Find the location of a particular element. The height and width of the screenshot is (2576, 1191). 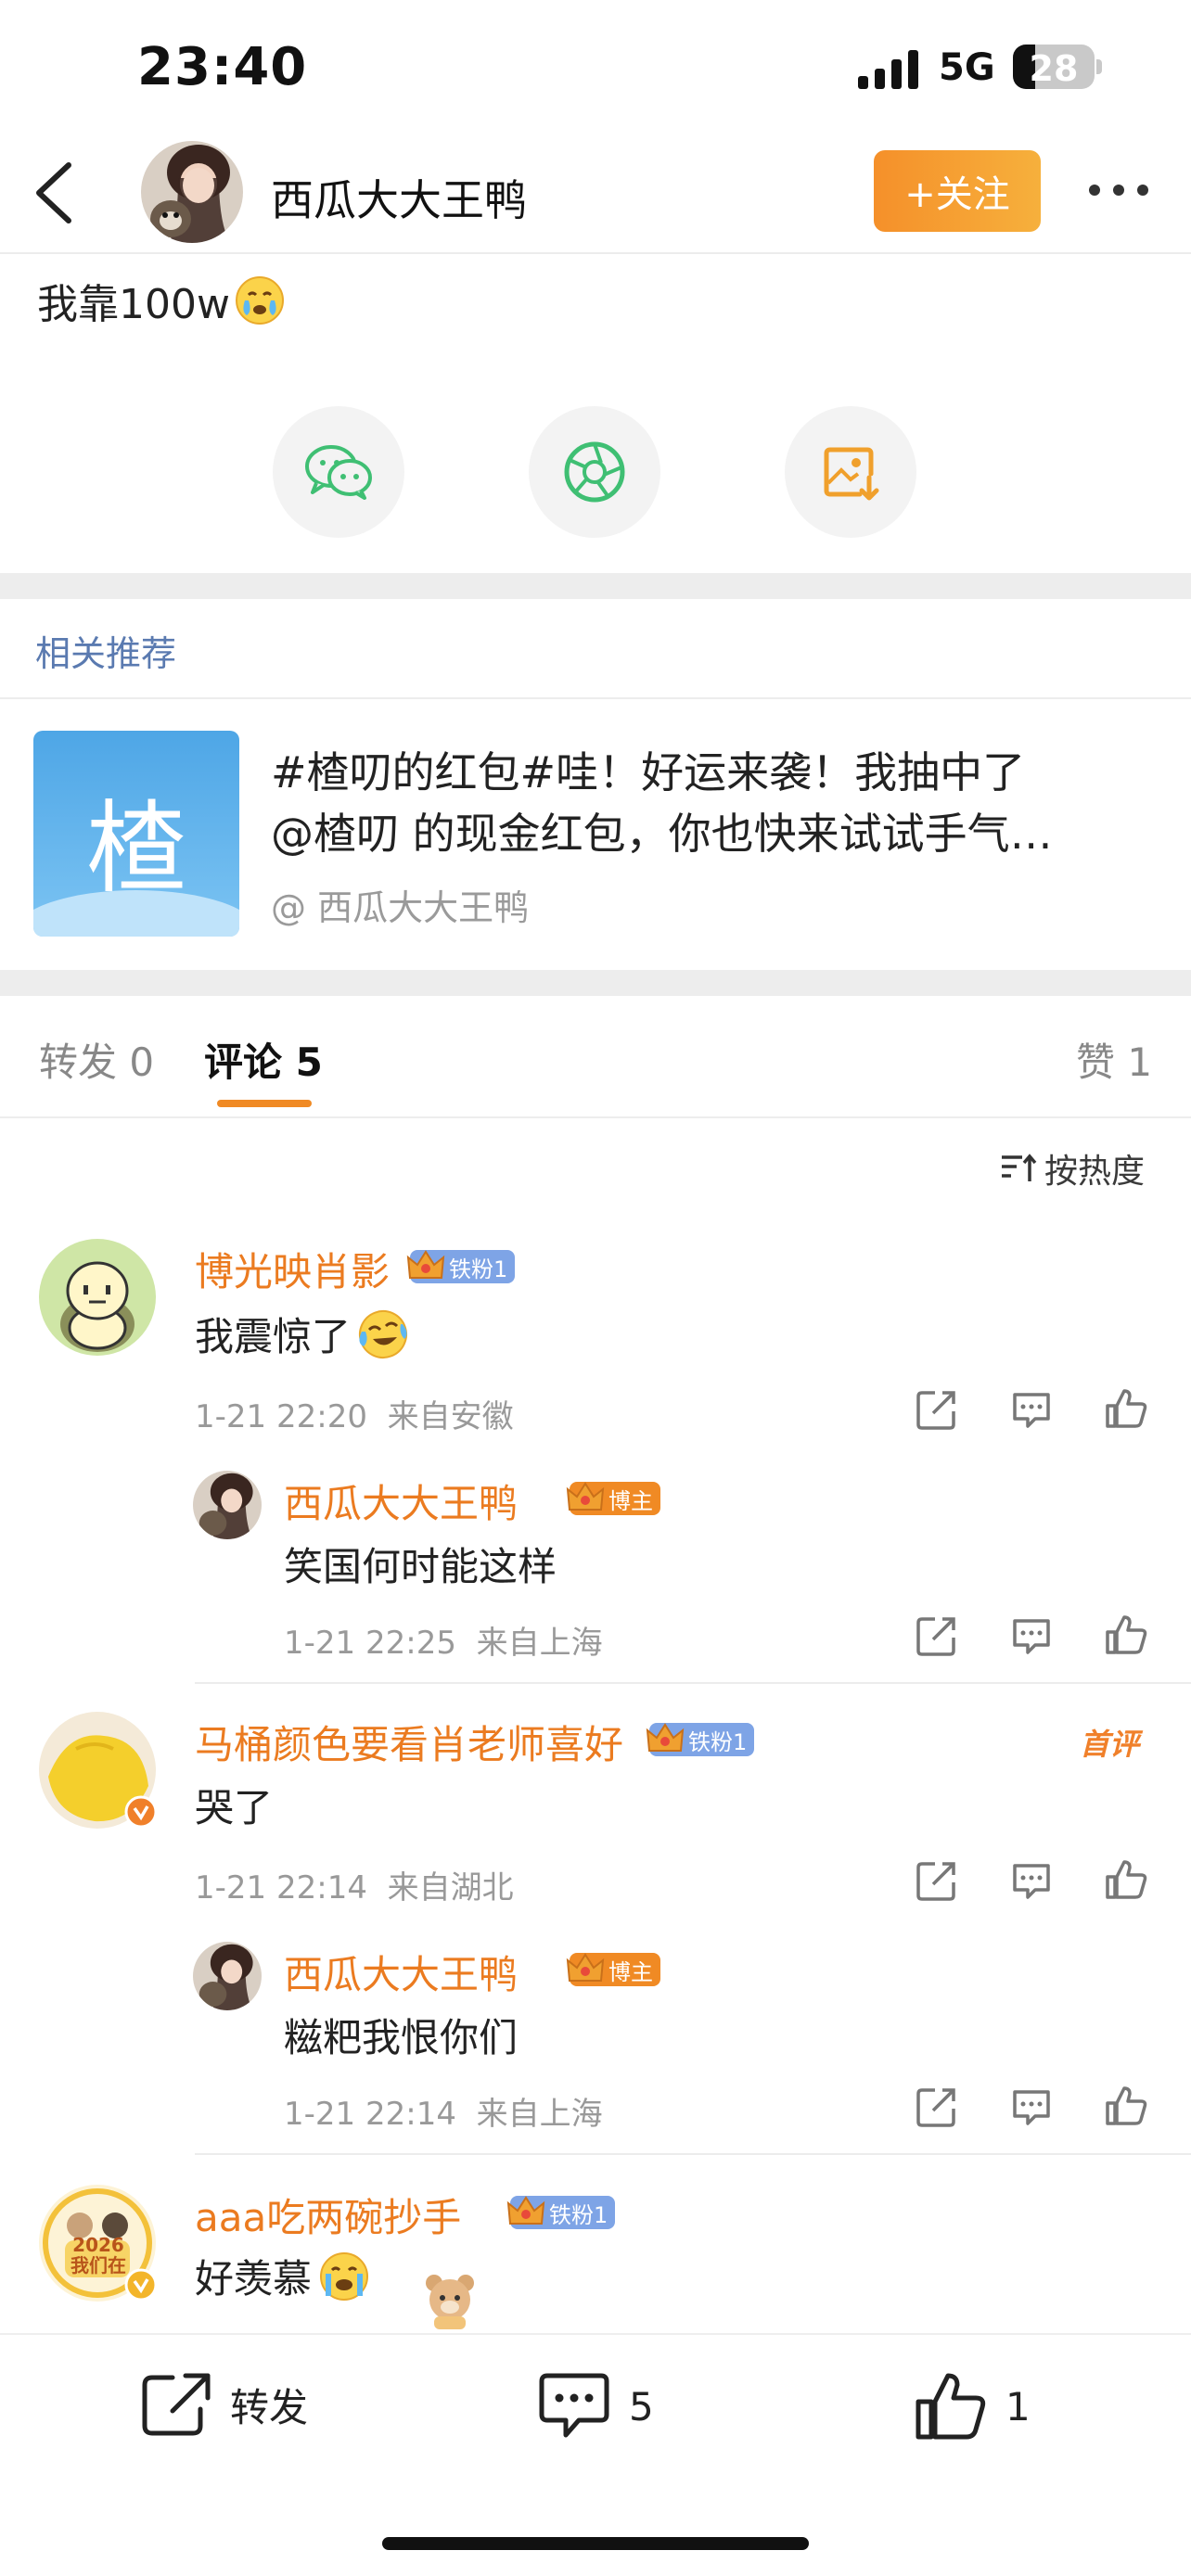

section-divider is located at coordinates (595, 586).